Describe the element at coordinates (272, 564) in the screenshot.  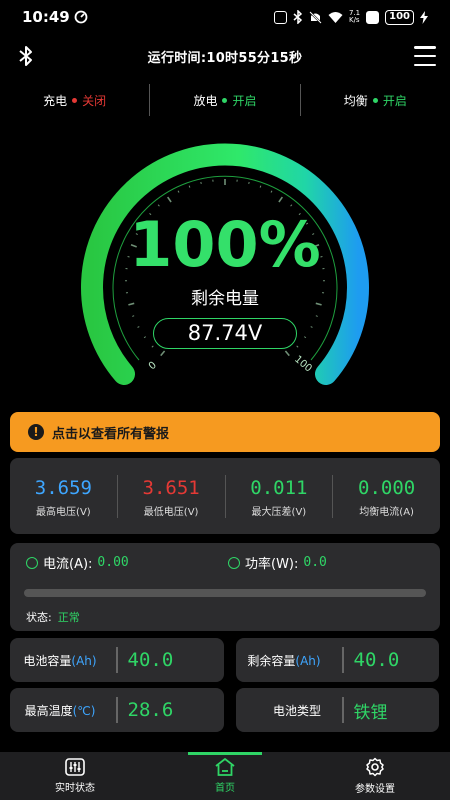
I see `power-label: 功率(W):` at that location.